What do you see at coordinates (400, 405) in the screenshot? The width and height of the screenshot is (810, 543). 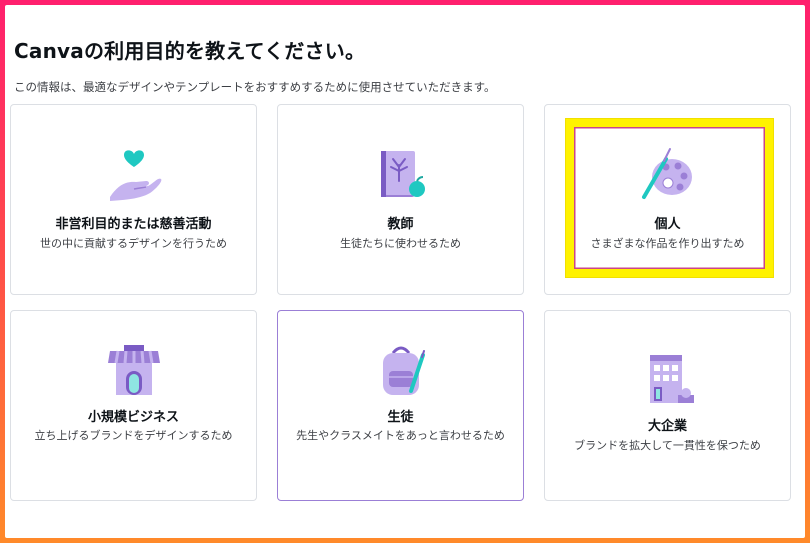 I see `option-card-student: 生徒 先生やクラスメイトをあっと言わせるため` at bounding box center [400, 405].